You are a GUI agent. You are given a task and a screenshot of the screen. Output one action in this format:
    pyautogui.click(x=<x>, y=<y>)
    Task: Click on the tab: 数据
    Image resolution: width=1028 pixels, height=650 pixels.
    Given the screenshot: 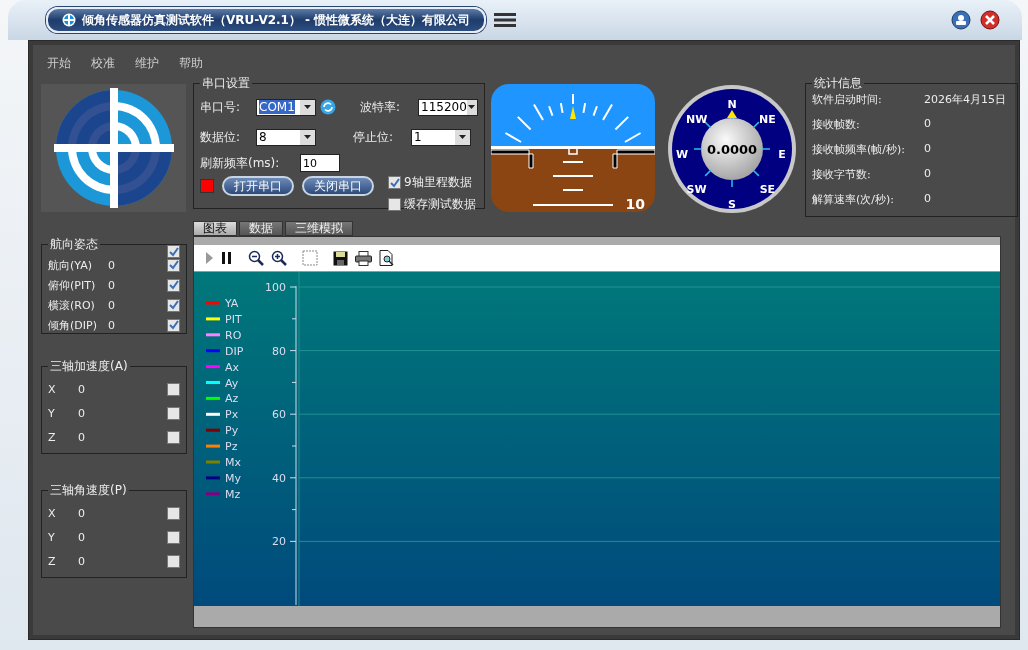 What is the action you would take?
    pyautogui.click(x=261, y=228)
    